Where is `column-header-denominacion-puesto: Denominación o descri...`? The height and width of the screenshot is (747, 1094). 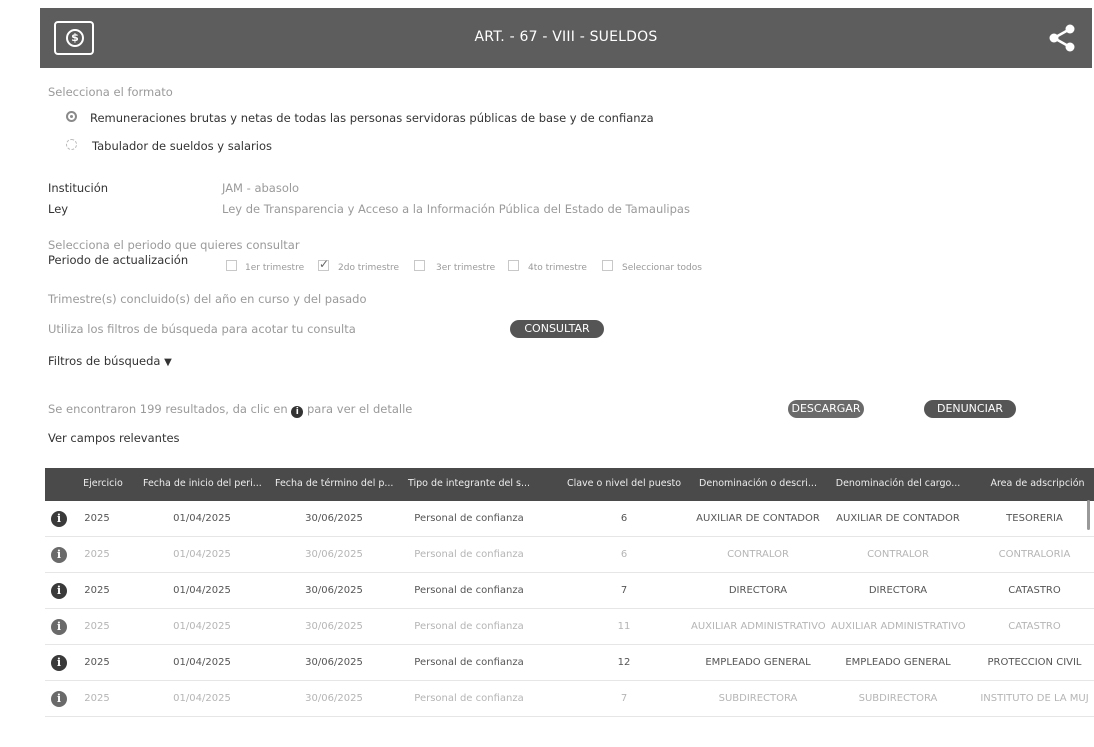 column-header-denominacion-puesto: Denominación o descri... is located at coordinates (758, 483).